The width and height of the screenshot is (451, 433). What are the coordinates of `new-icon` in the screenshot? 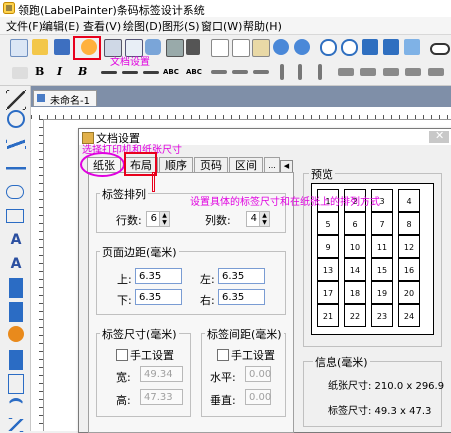 It's located at (19, 48).